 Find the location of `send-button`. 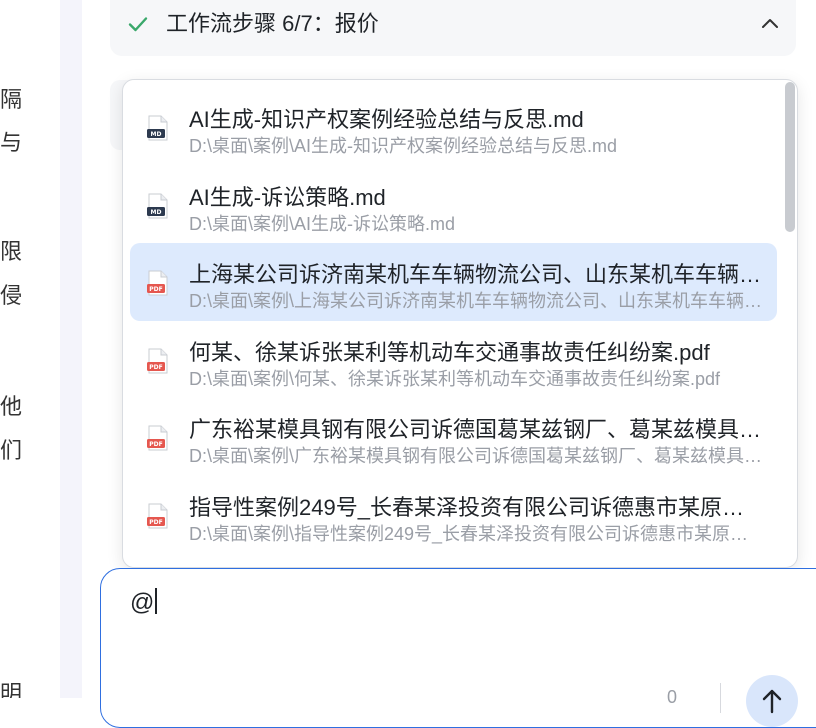

send-button is located at coordinates (772, 701).